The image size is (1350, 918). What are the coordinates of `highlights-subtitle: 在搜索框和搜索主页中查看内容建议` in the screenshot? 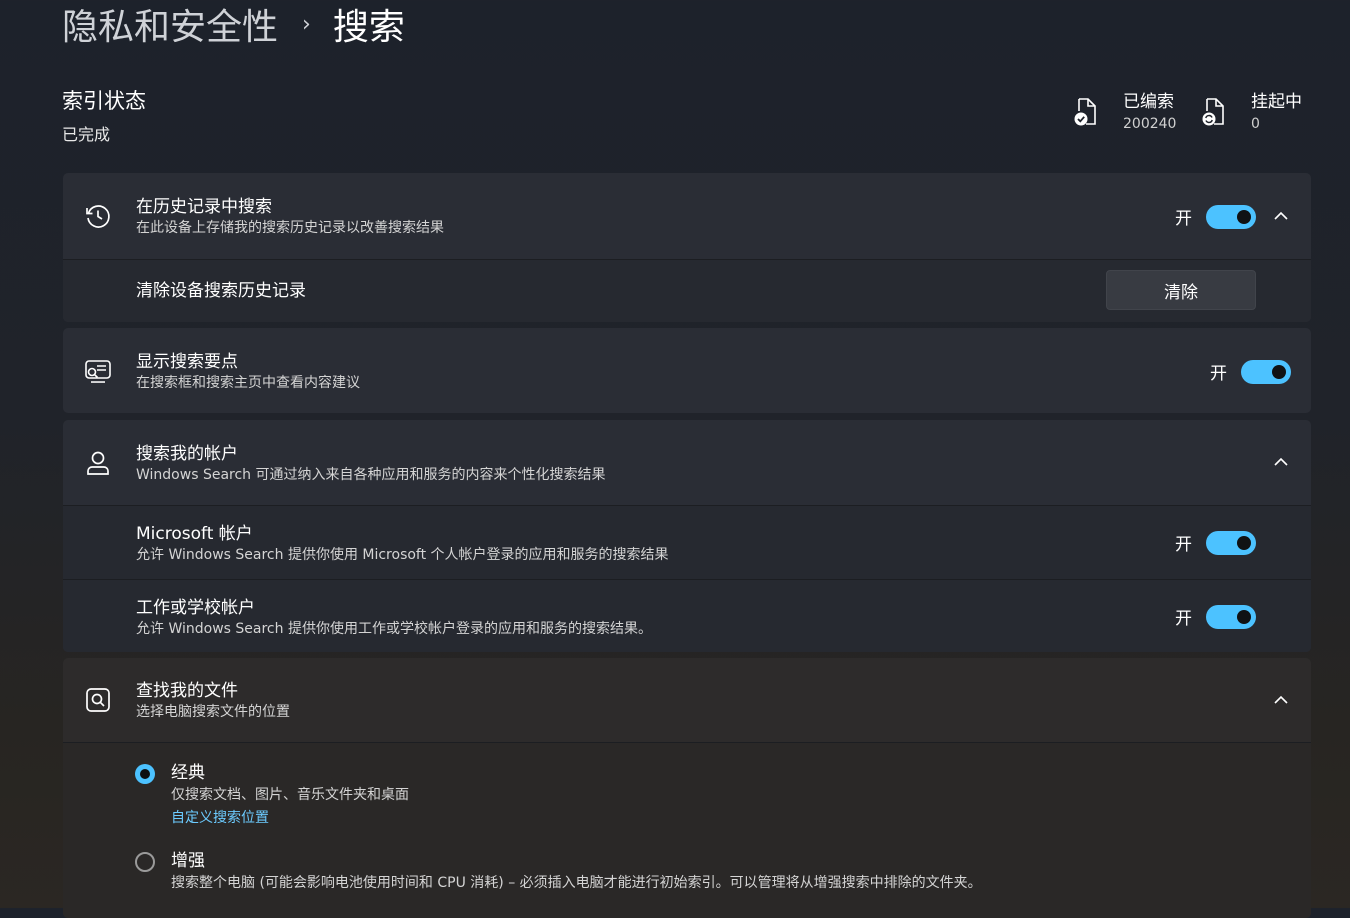 It's located at (248, 383).